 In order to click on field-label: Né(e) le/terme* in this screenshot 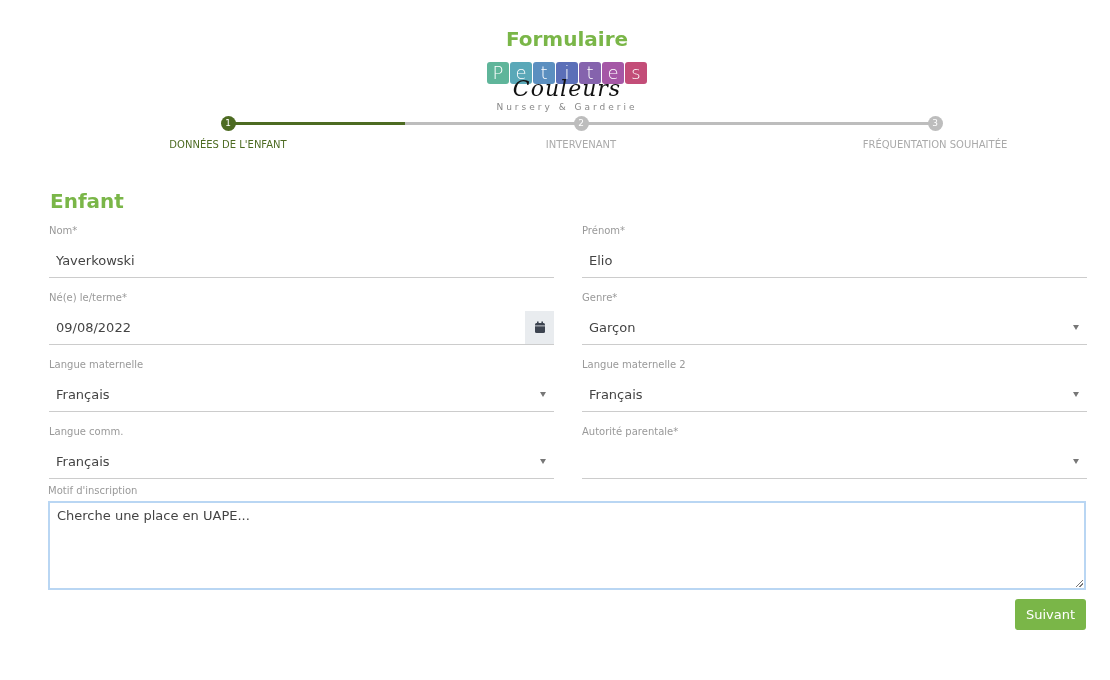, I will do `click(88, 298)`.